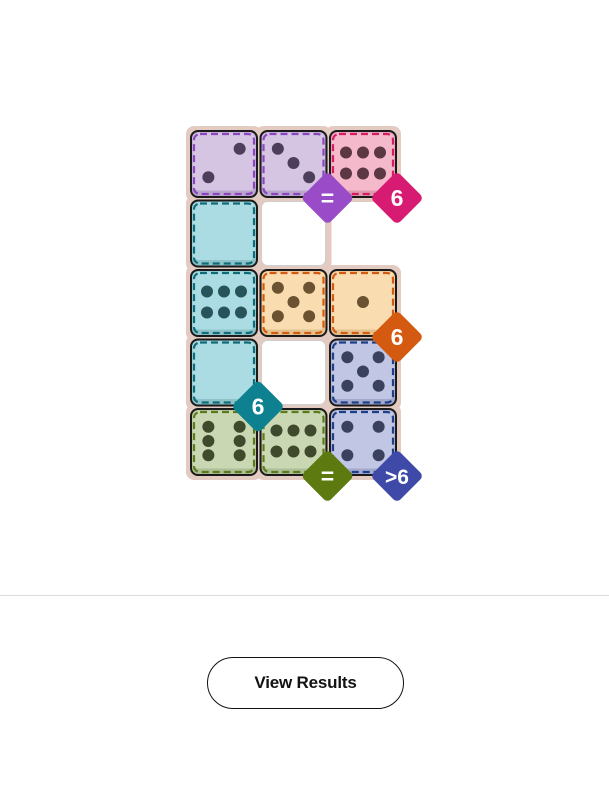  What do you see at coordinates (397, 477) in the screenshot?
I see `constraint-label: >6` at bounding box center [397, 477].